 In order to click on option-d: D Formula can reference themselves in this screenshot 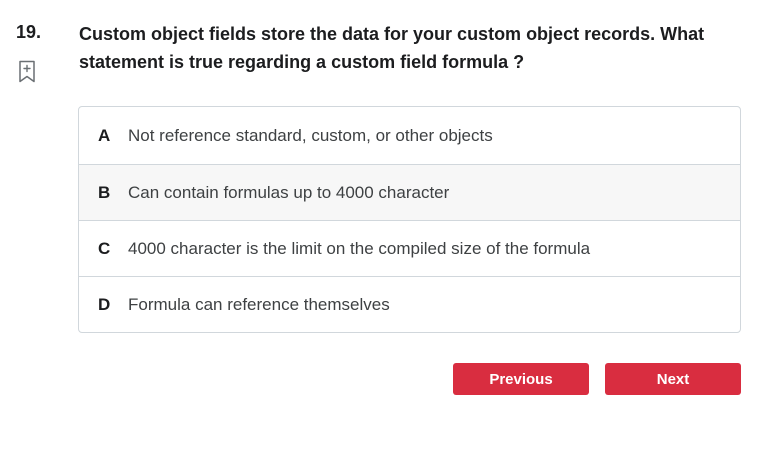, I will do `click(409, 304)`.